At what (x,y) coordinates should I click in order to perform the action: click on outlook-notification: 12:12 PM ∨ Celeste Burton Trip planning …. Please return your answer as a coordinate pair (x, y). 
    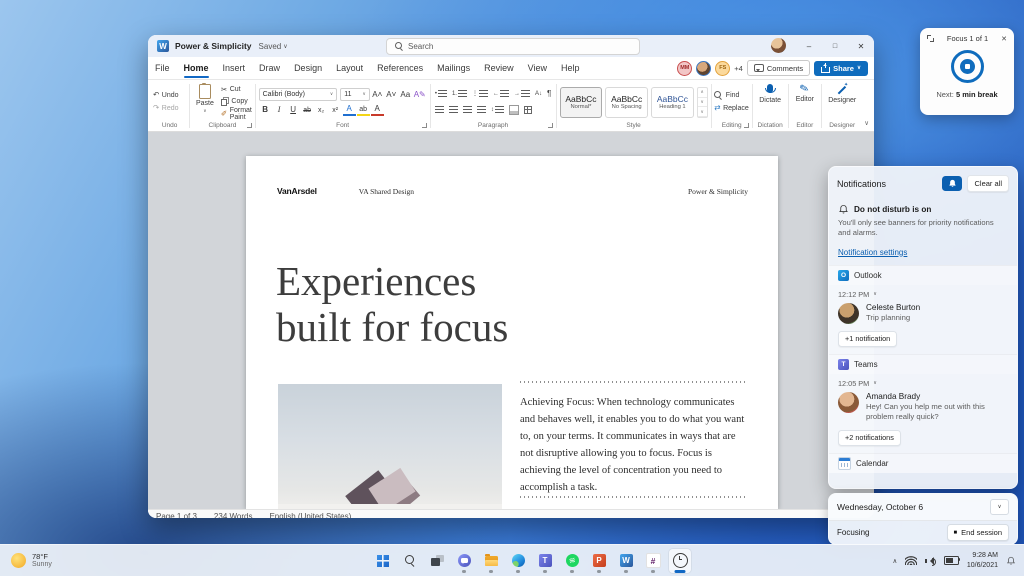
    Looking at the image, I should click on (923, 319).